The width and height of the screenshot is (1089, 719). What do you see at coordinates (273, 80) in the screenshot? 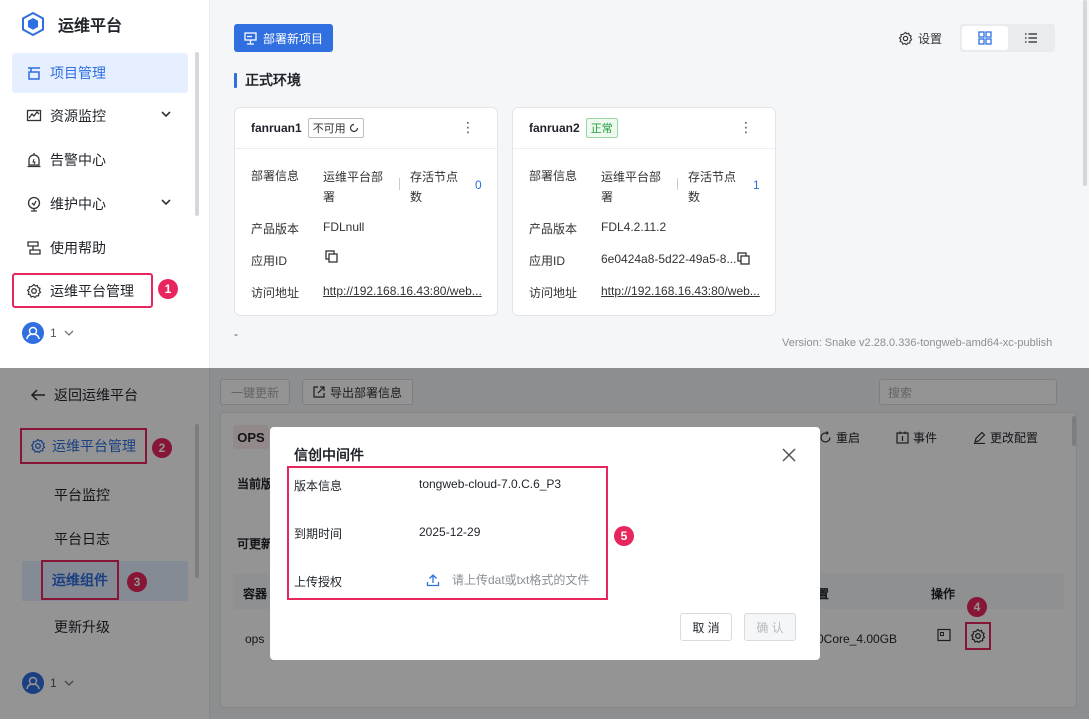
I see `section-title-text: 正式环境` at bounding box center [273, 80].